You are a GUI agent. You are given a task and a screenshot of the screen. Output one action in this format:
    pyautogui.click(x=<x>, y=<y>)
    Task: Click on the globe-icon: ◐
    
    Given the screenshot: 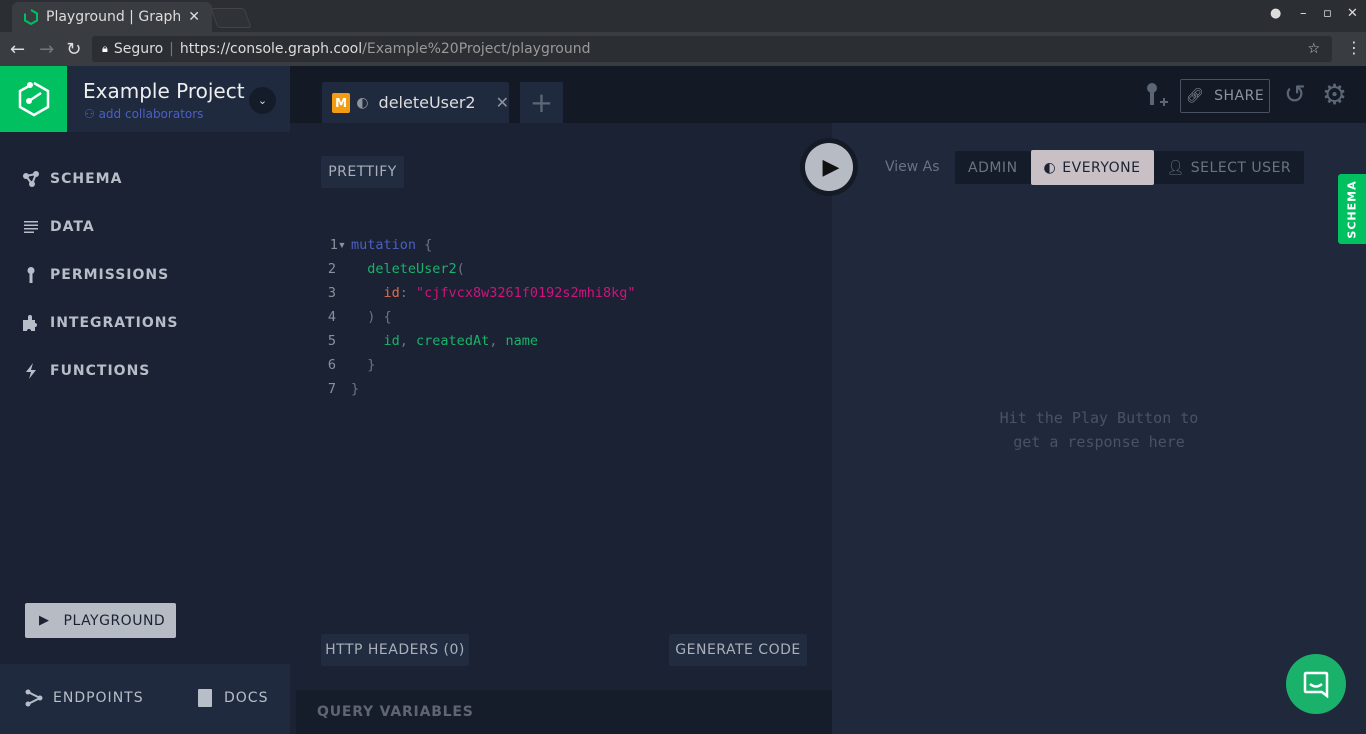 What is the action you would take?
    pyautogui.click(x=1050, y=167)
    